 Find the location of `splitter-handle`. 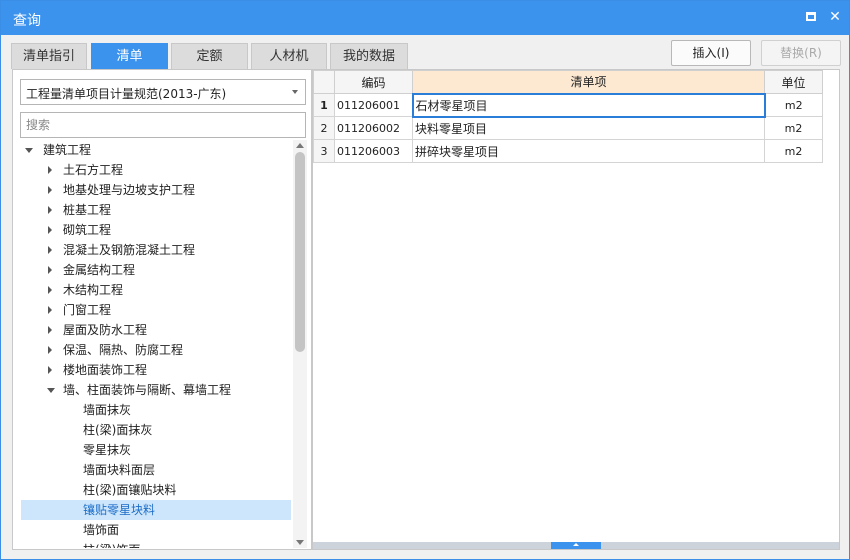

splitter-handle is located at coordinates (576, 545).